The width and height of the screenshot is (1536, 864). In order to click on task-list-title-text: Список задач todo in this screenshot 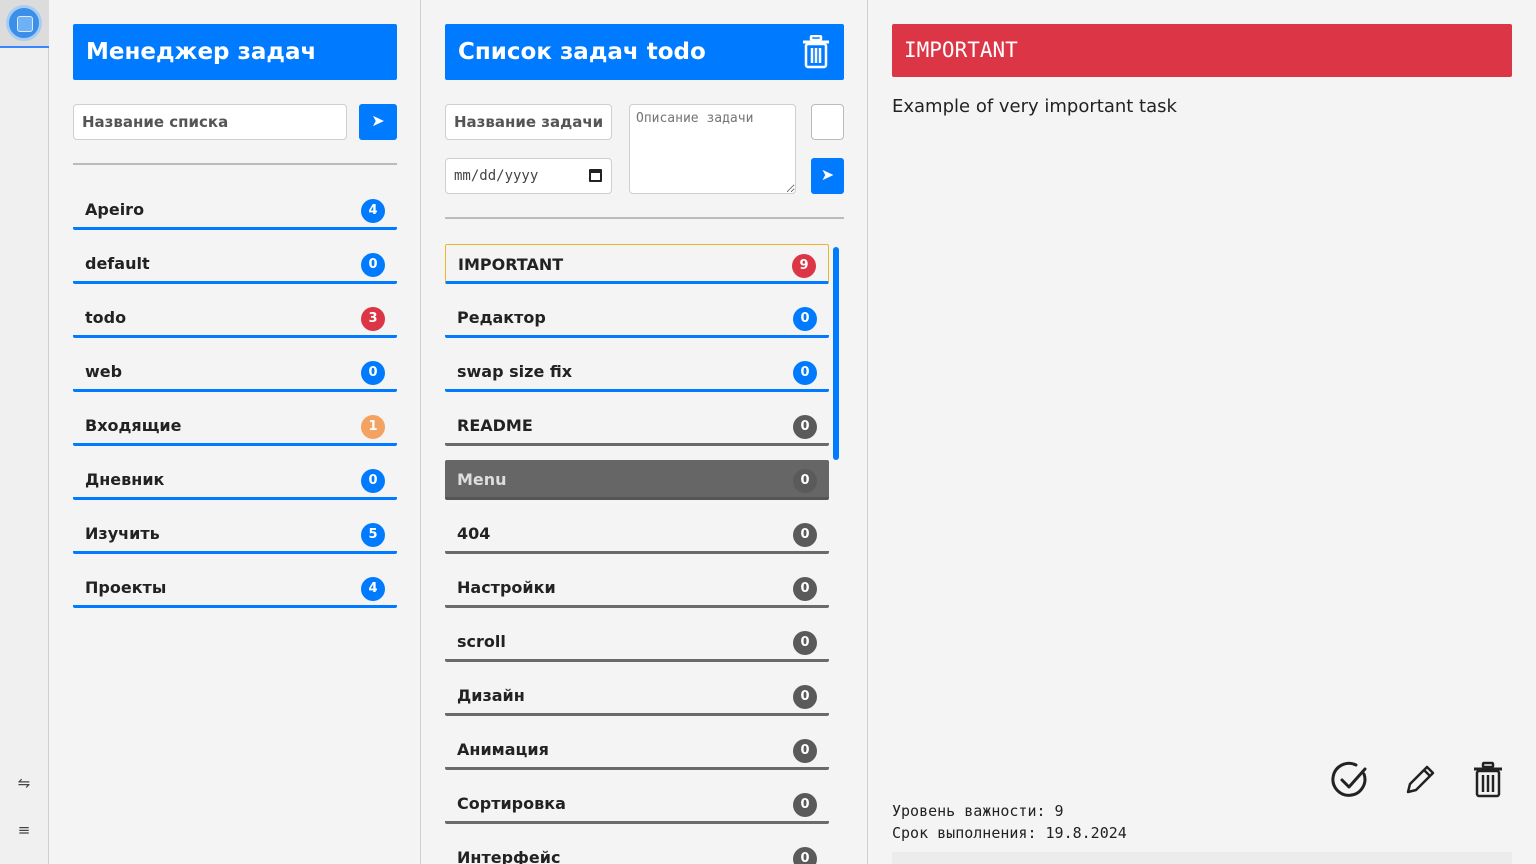, I will do `click(582, 52)`.